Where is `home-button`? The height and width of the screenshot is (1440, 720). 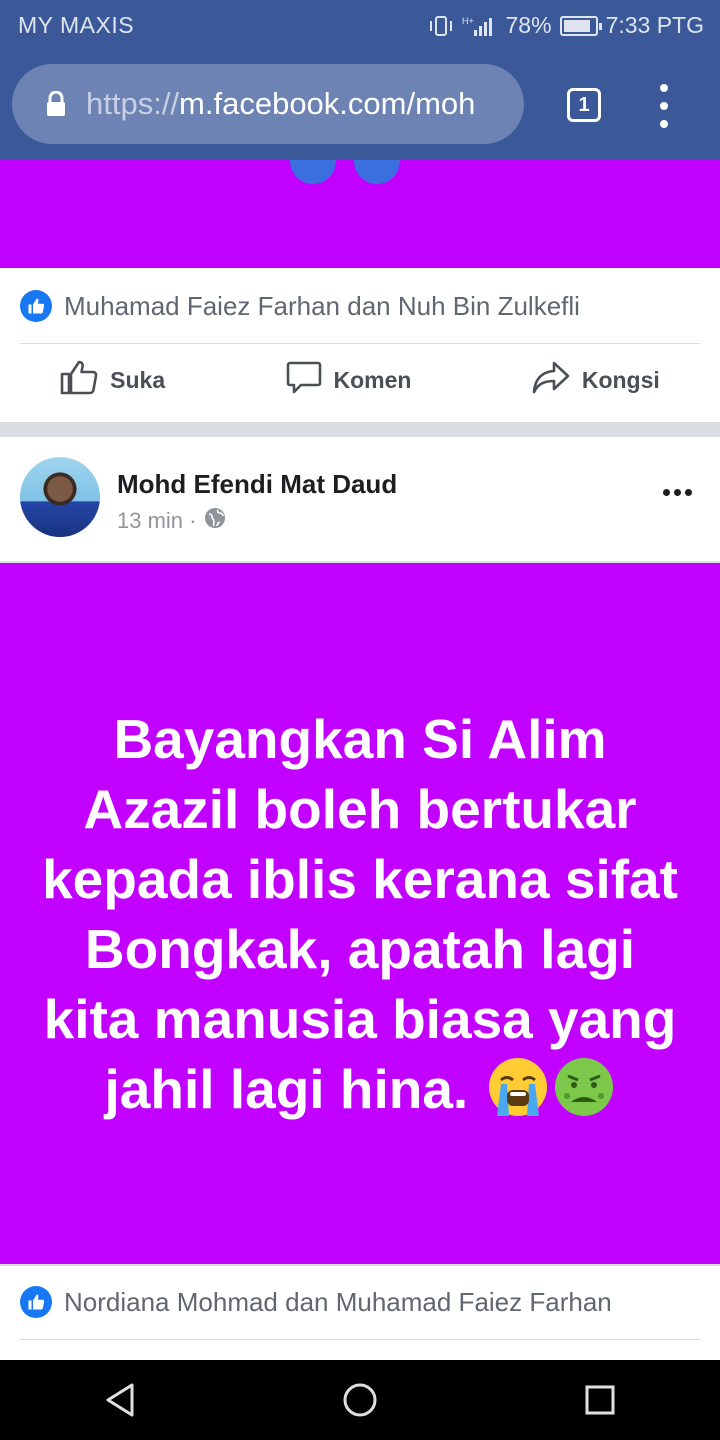
home-button is located at coordinates (360, 1400).